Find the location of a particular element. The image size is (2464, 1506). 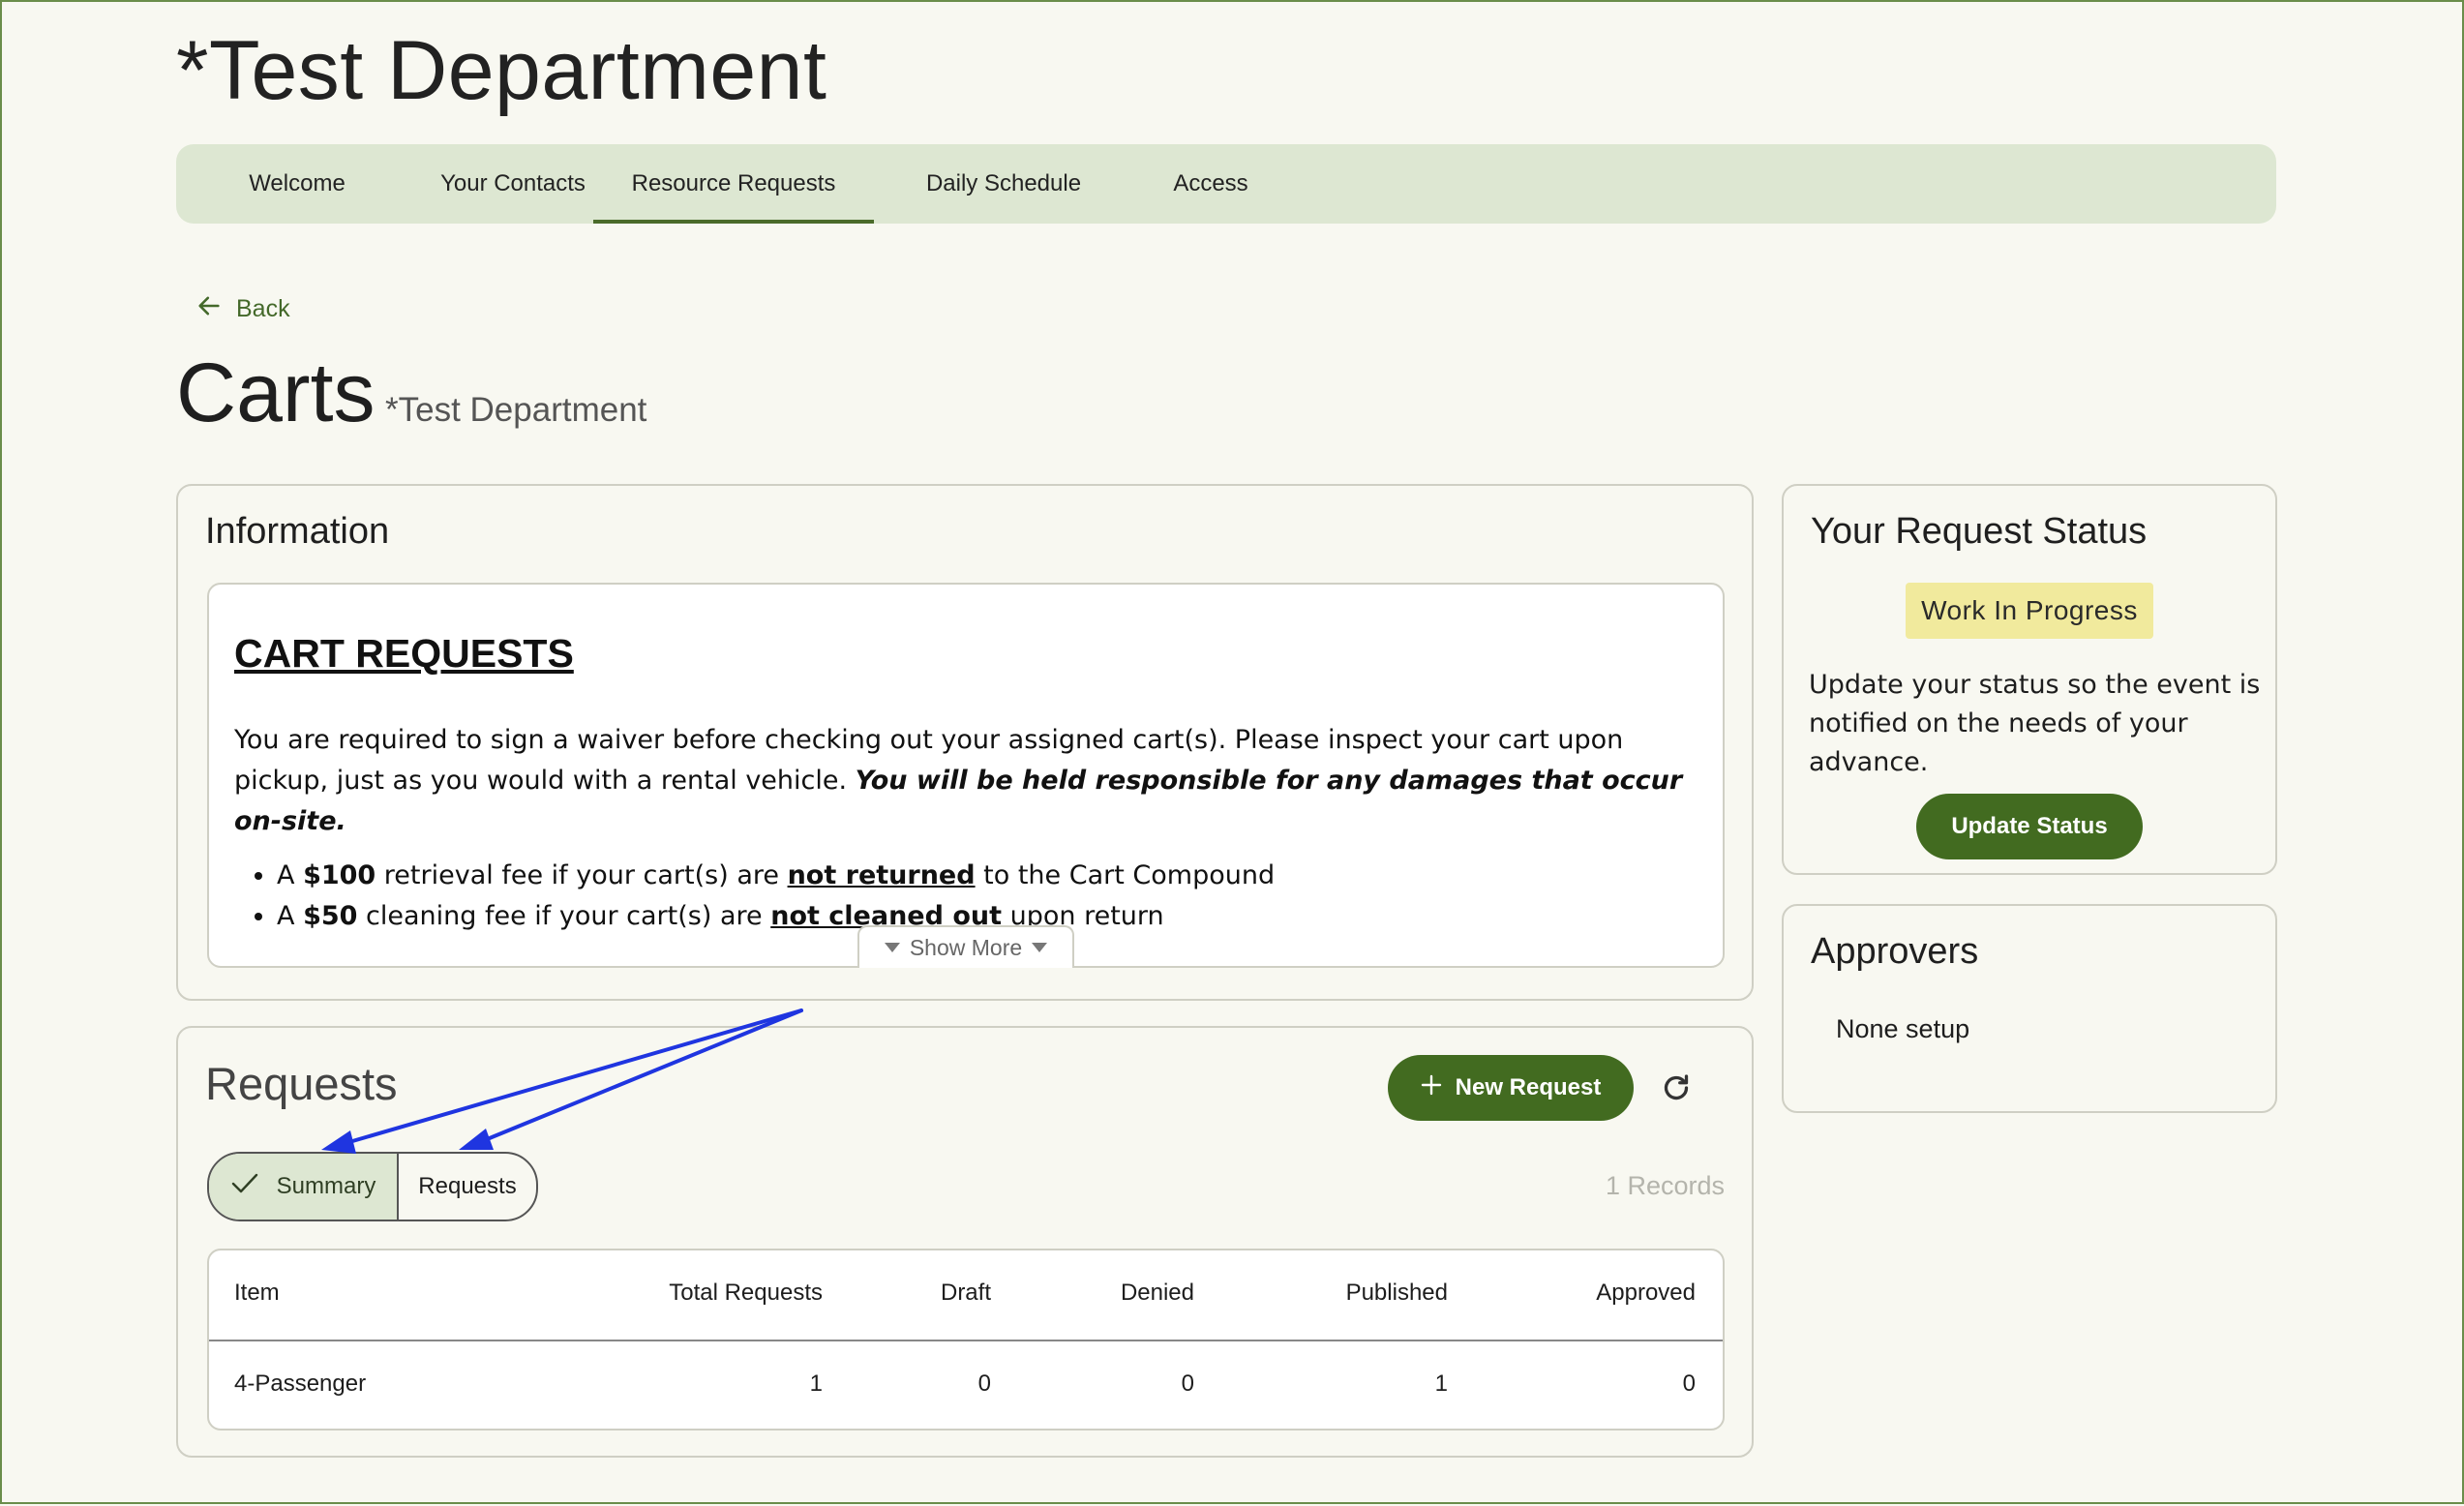

check-icon is located at coordinates (244, 1187).